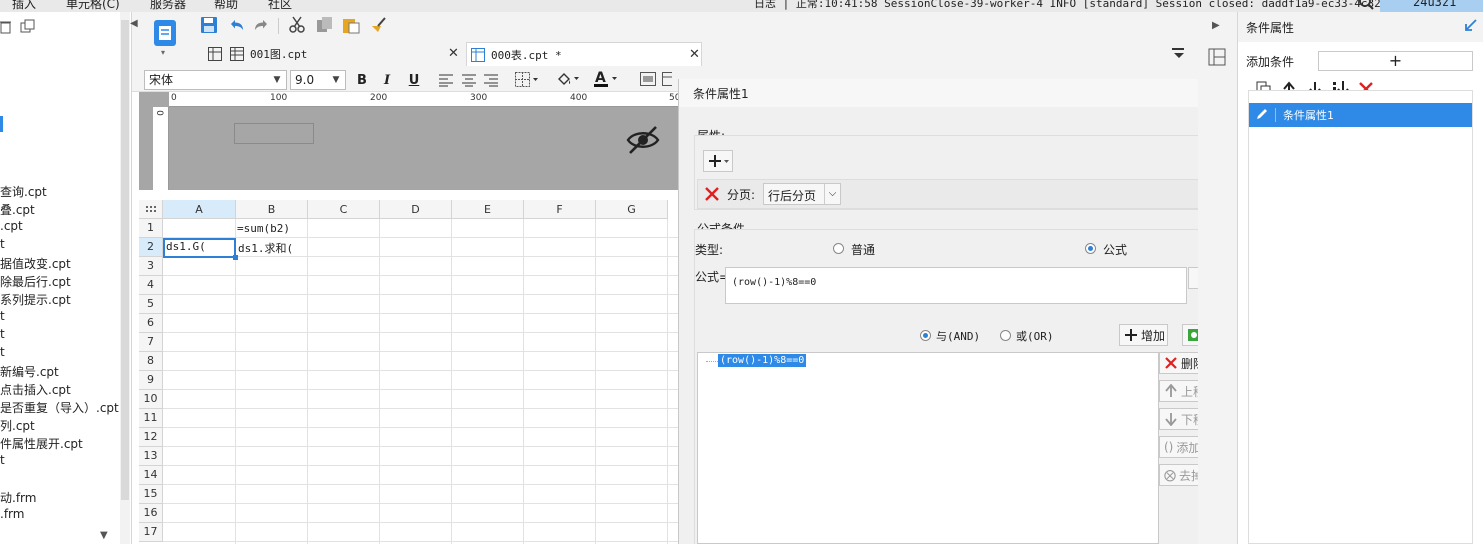  Describe the element at coordinates (151, 418) in the screenshot. I see `row-header: 11` at that location.